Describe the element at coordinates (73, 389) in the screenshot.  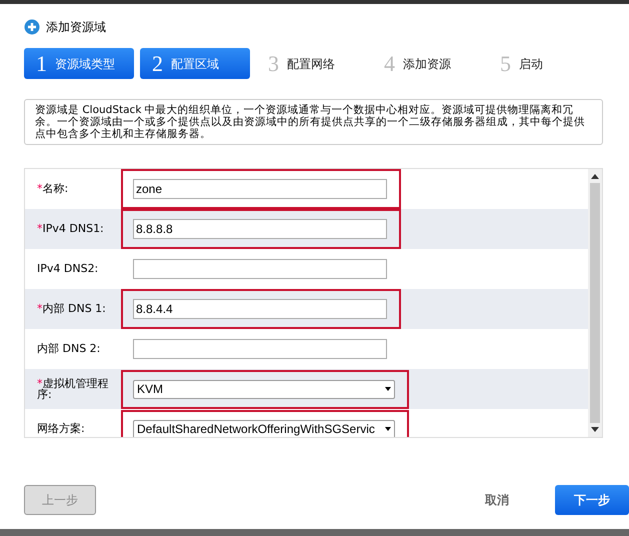
I see `field-label: *虚拟机管理程序:` at that location.